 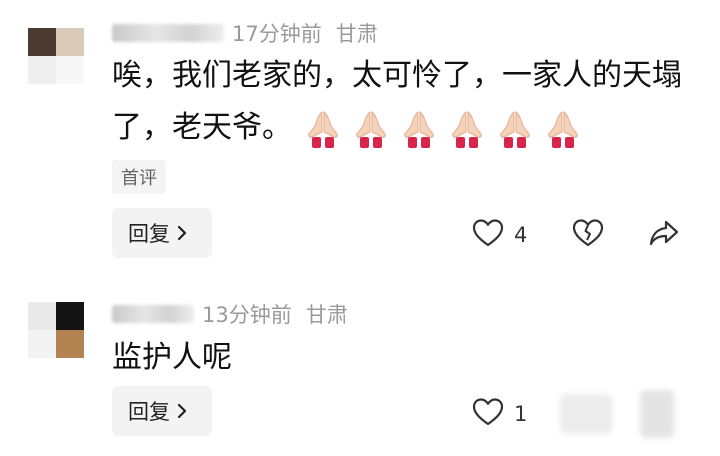 I want to click on dislike-button, so click(x=588, y=235).